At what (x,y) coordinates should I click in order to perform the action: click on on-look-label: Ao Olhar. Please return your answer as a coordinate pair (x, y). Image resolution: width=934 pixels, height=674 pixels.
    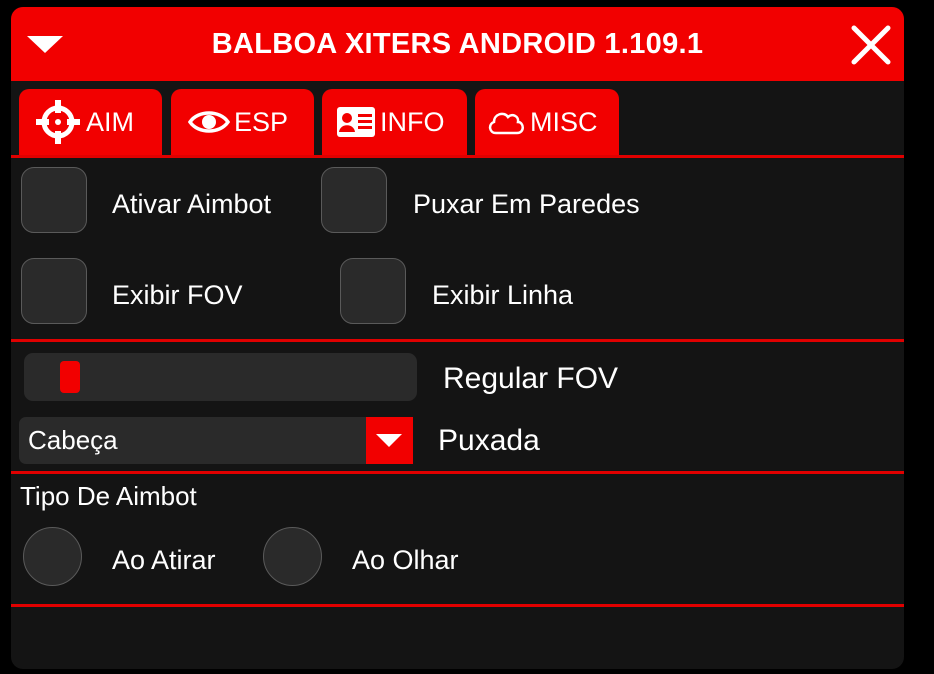
    Looking at the image, I should click on (405, 560).